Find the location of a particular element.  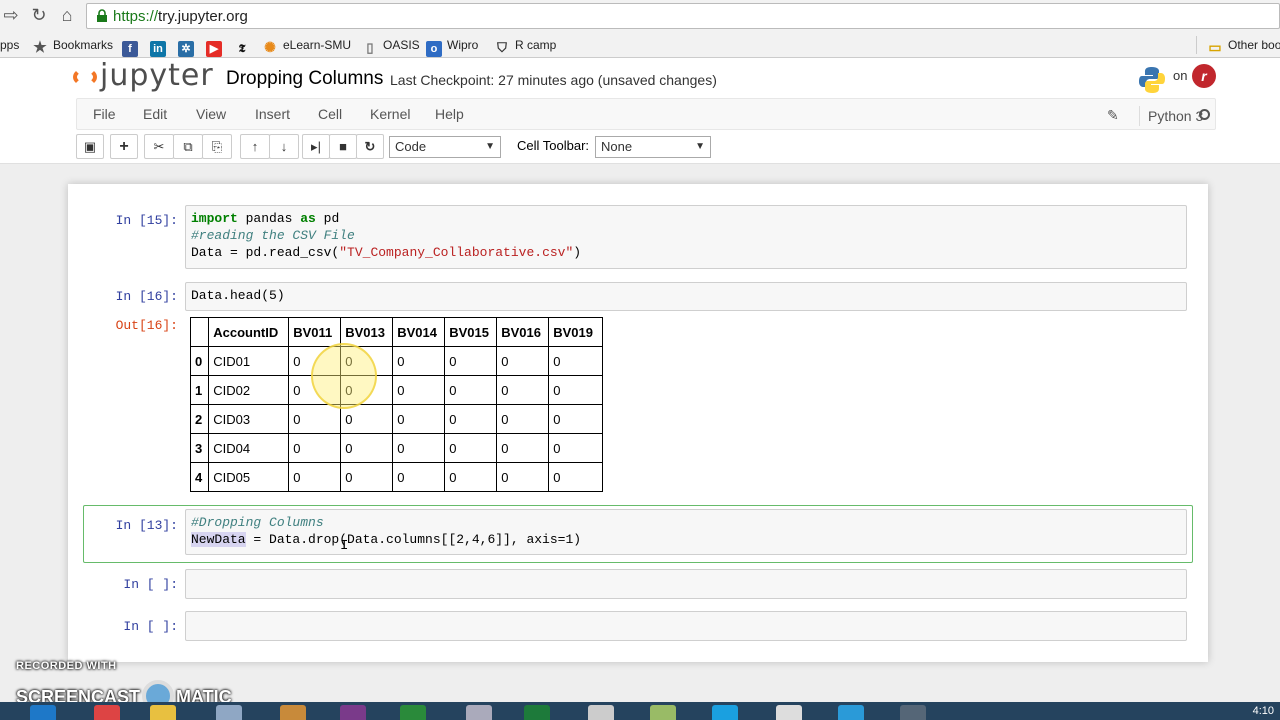

facebook-bookmark: f is located at coordinates (132, 46).